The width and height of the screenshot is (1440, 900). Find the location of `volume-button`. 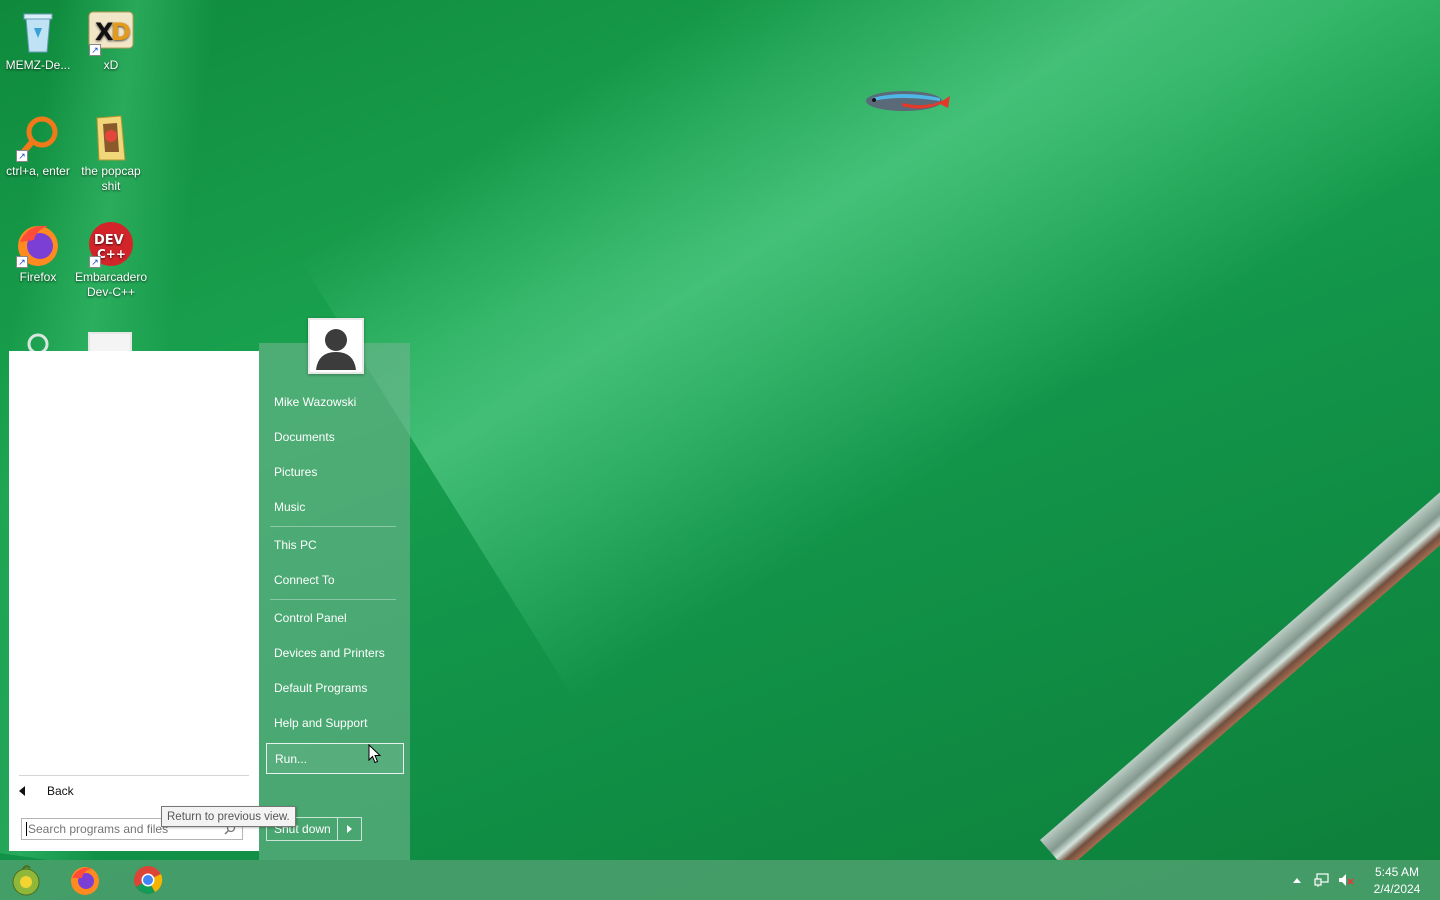

volume-button is located at coordinates (1346, 880).